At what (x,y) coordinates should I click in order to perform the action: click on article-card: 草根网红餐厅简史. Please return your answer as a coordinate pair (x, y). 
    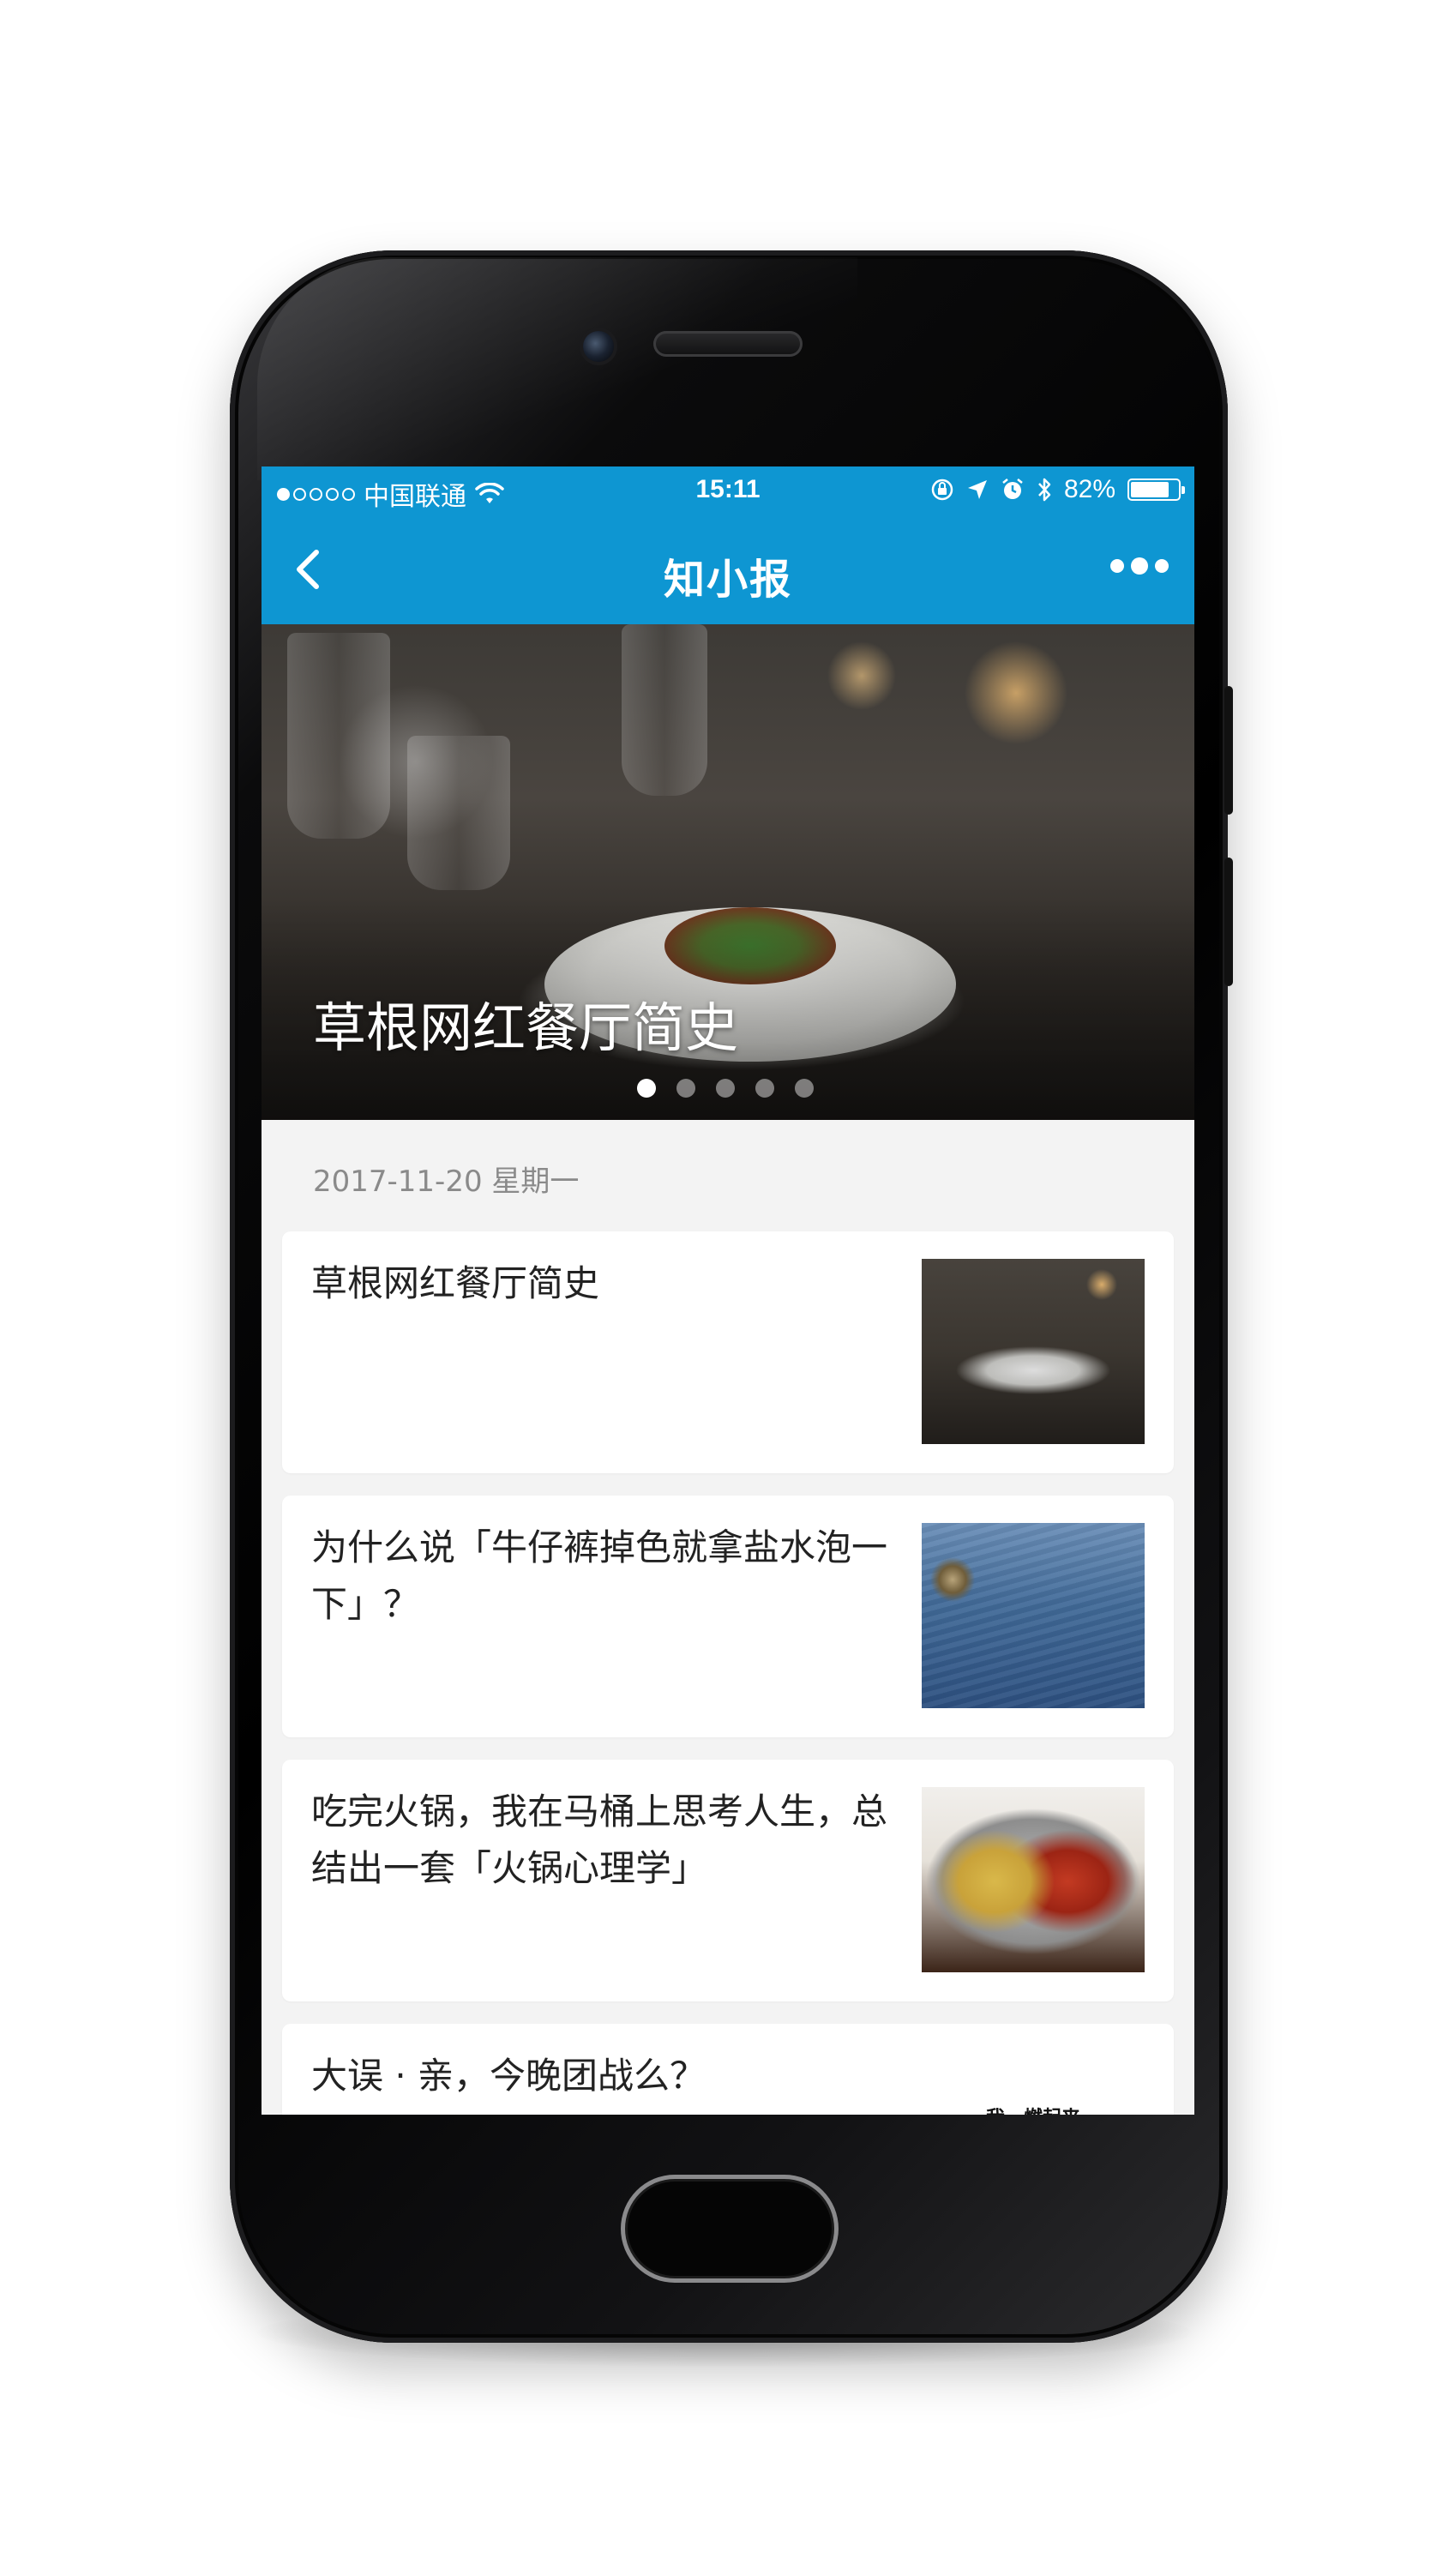
    Looking at the image, I should click on (728, 1352).